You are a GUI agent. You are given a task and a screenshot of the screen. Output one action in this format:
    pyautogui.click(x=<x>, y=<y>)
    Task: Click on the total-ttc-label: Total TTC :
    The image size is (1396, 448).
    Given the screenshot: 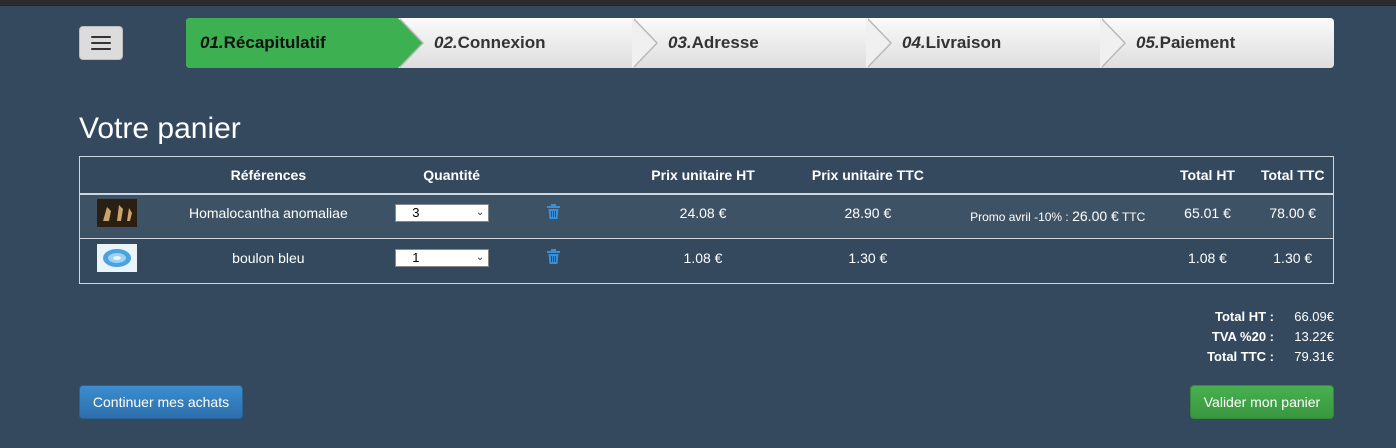 What is the action you would take?
    pyautogui.click(x=1240, y=356)
    